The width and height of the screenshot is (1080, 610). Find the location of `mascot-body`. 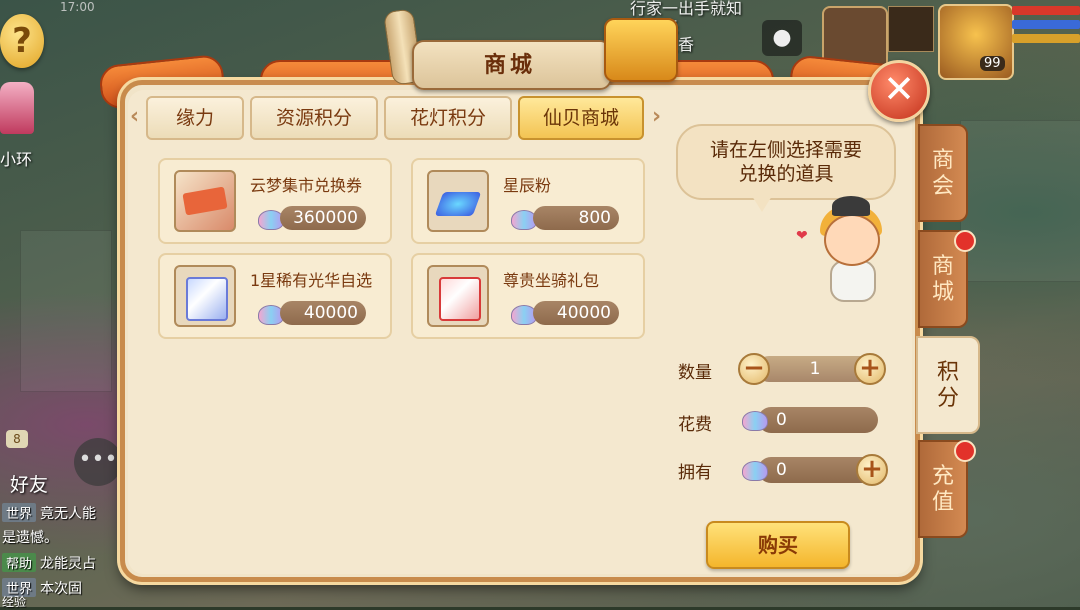

mascot-body is located at coordinates (853, 281).